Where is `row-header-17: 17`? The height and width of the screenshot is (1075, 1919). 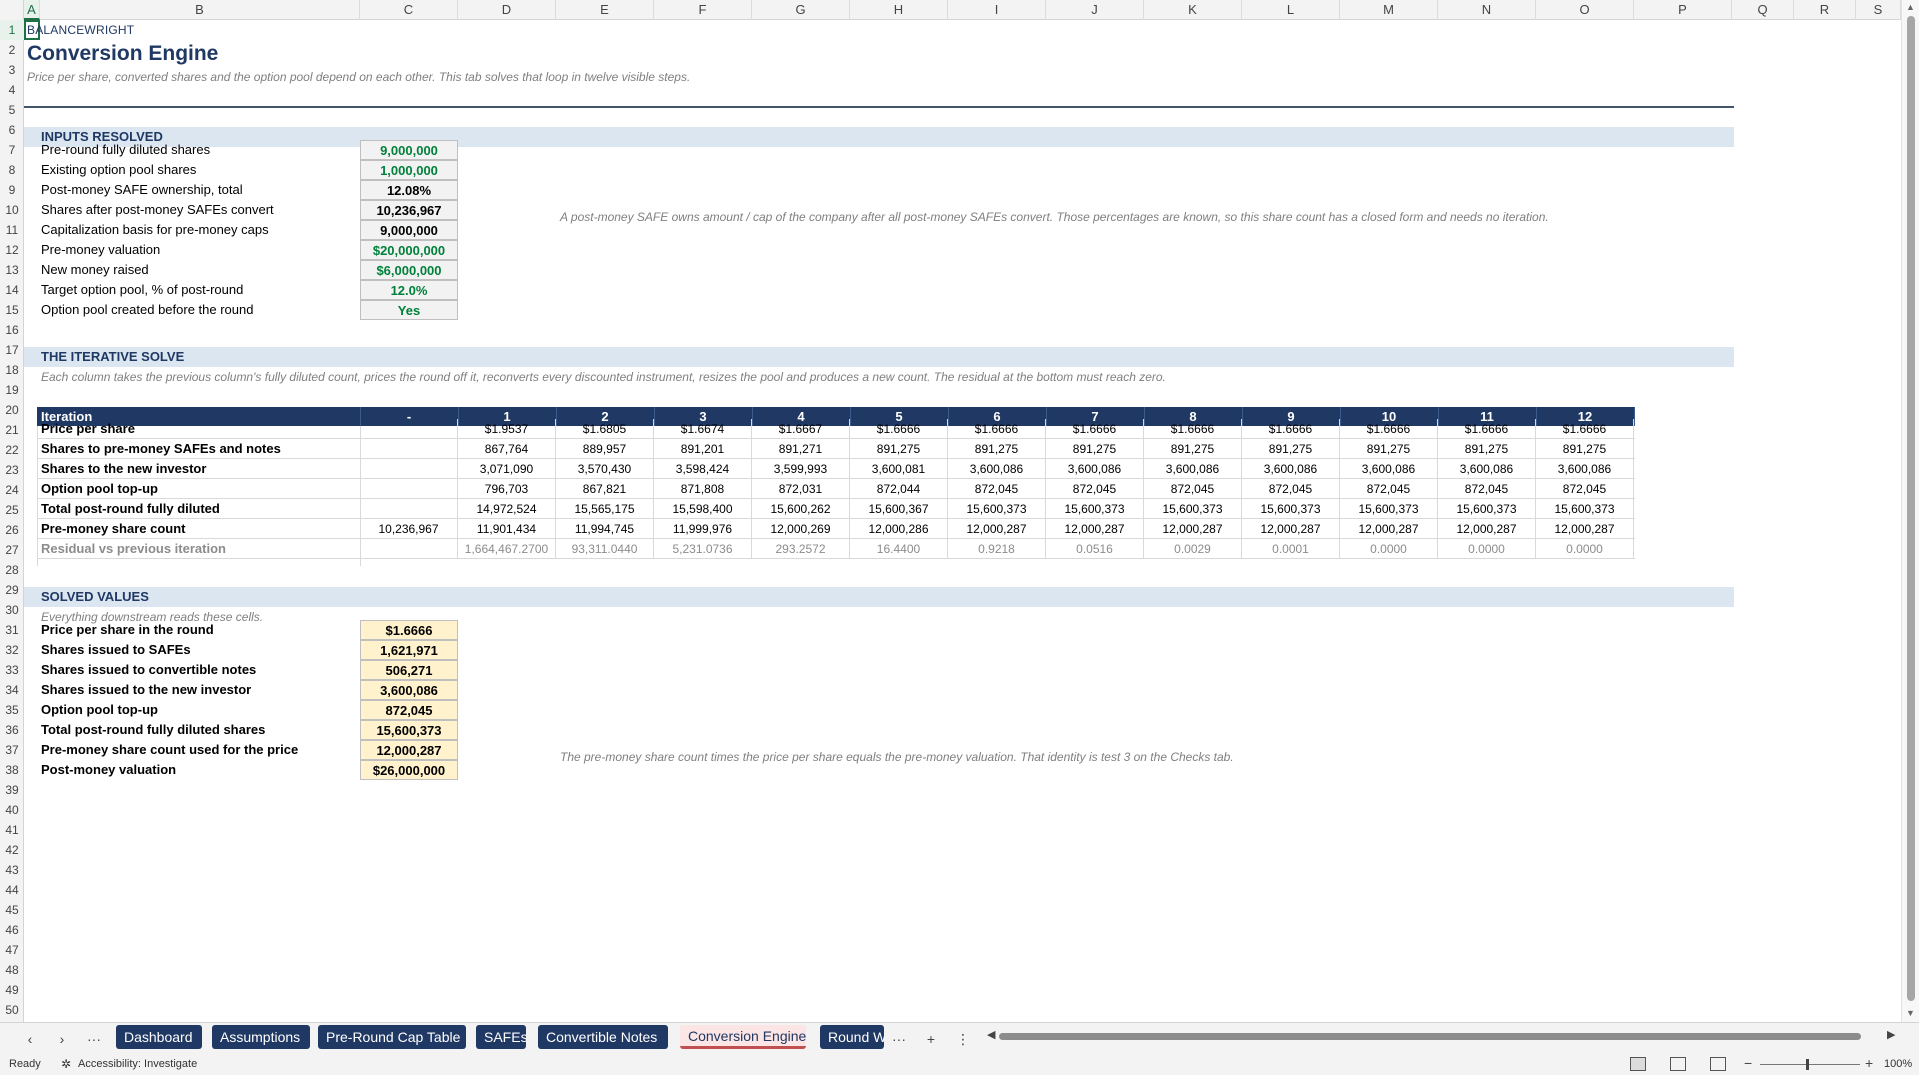 row-header-17: 17 is located at coordinates (12, 350).